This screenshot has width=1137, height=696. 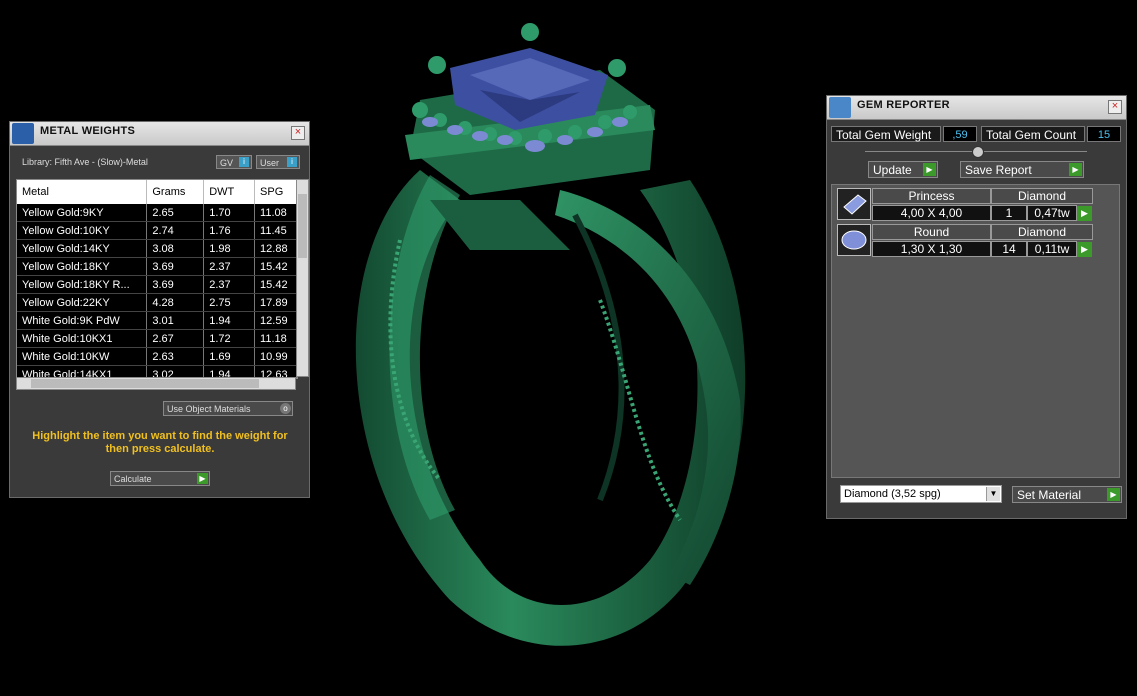 What do you see at coordinates (82, 192) in the screenshot?
I see `column-header: Metal` at bounding box center [82, 192].